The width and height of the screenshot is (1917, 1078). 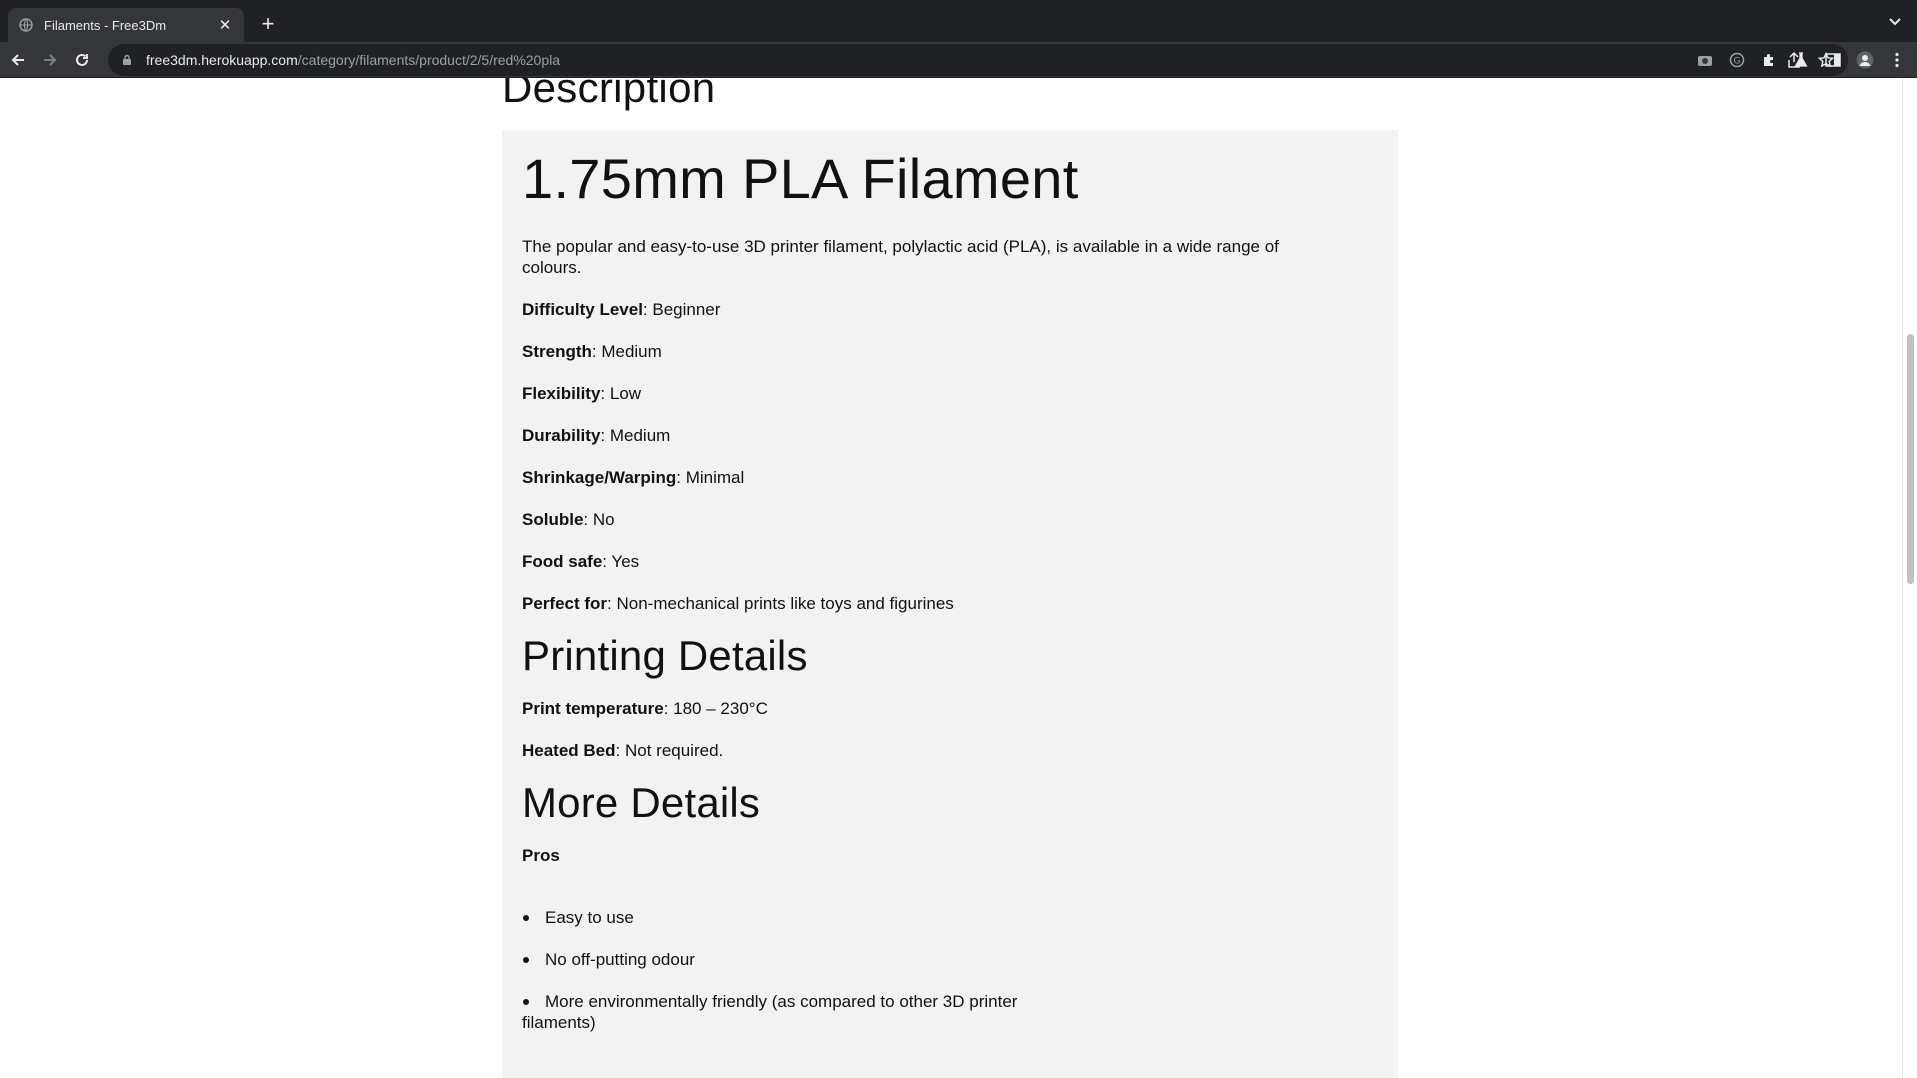 What do you see at coordinates (599, 519) in the screenshot?
I see `property-value: : No` at bounding box center [599, 519].